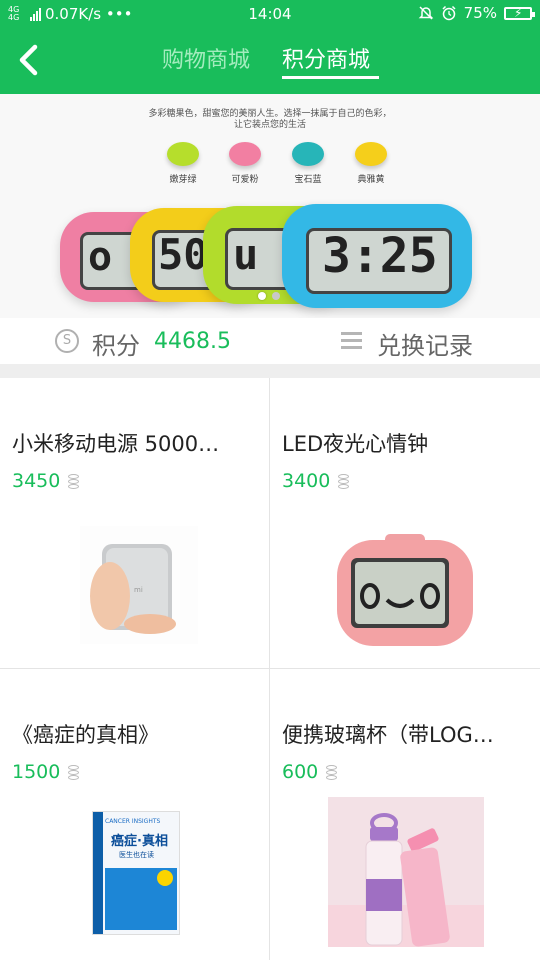 This screenshot has height=960, width=540. Describe the element at coordinates (300, 772) in the screenshot. I see `product-price: 600` at that location.